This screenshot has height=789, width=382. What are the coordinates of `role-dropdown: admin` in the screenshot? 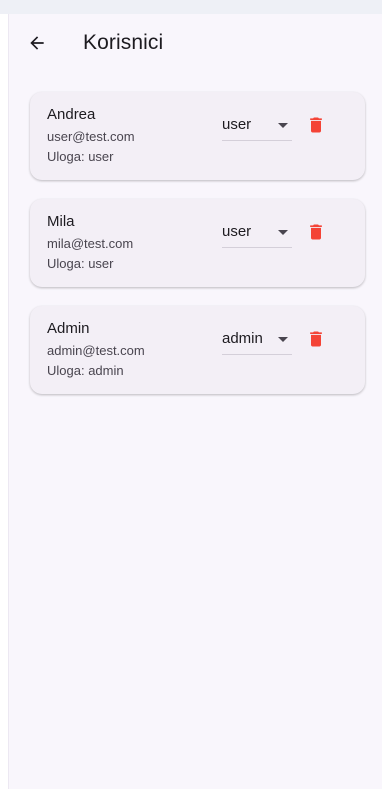 It's located at (257, 341).